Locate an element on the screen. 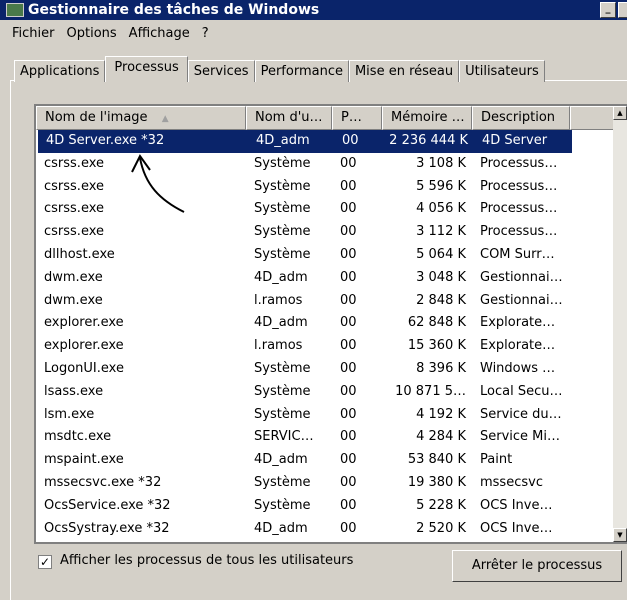  tab-processus: Processus is located at coordinates (146, 69).